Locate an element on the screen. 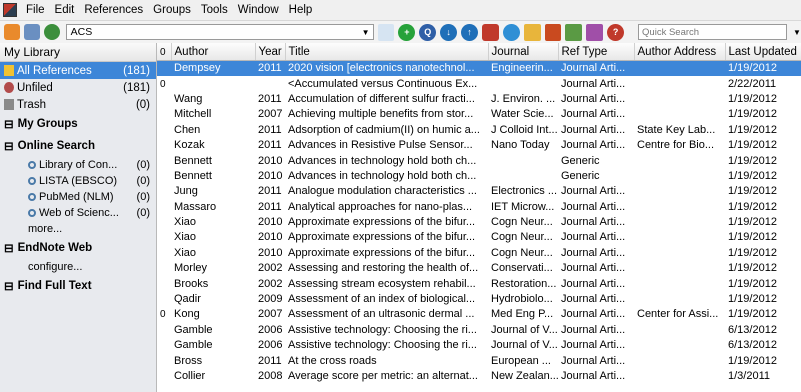 The width and height of the screenshot is (801, 392). integrated-mode-icon is located at coordinates (51, 32).